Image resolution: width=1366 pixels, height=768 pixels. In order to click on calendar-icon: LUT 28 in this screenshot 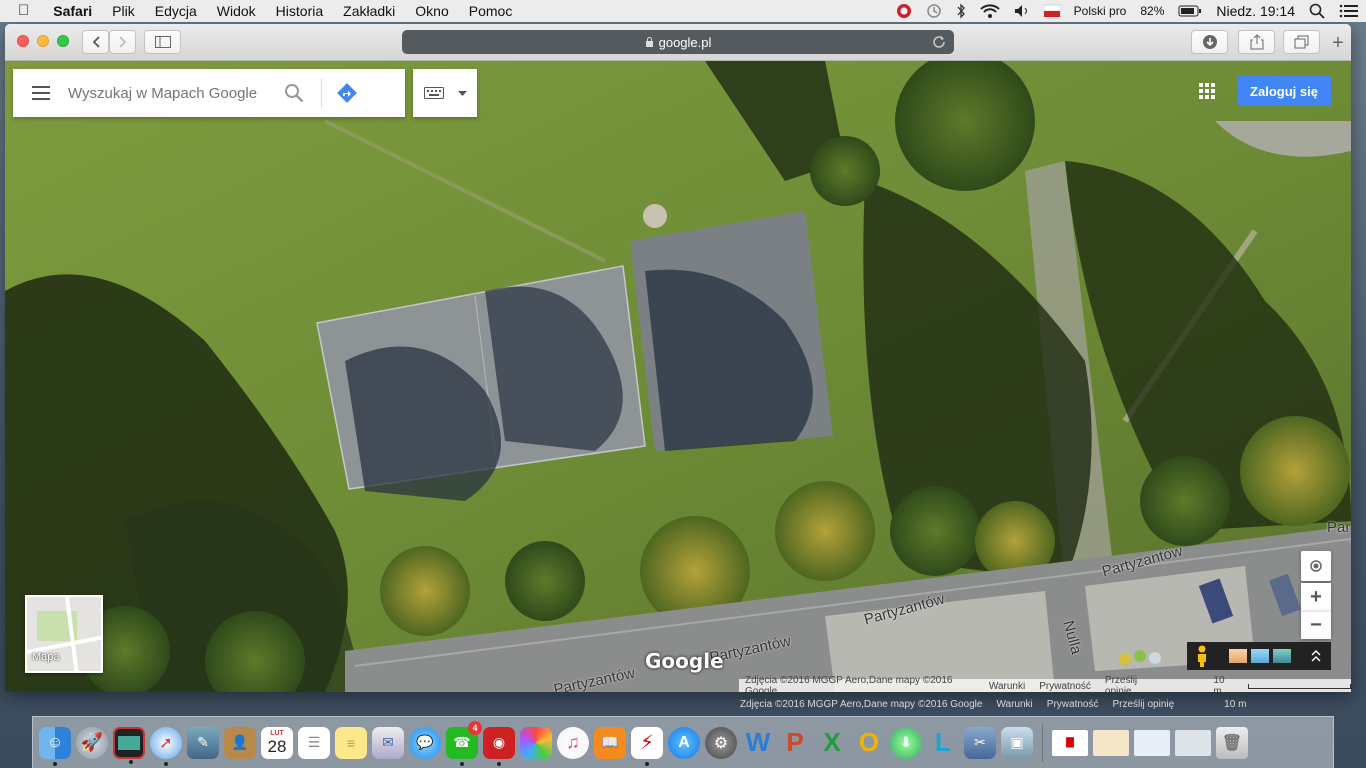, I will do `click(277, 742)`.